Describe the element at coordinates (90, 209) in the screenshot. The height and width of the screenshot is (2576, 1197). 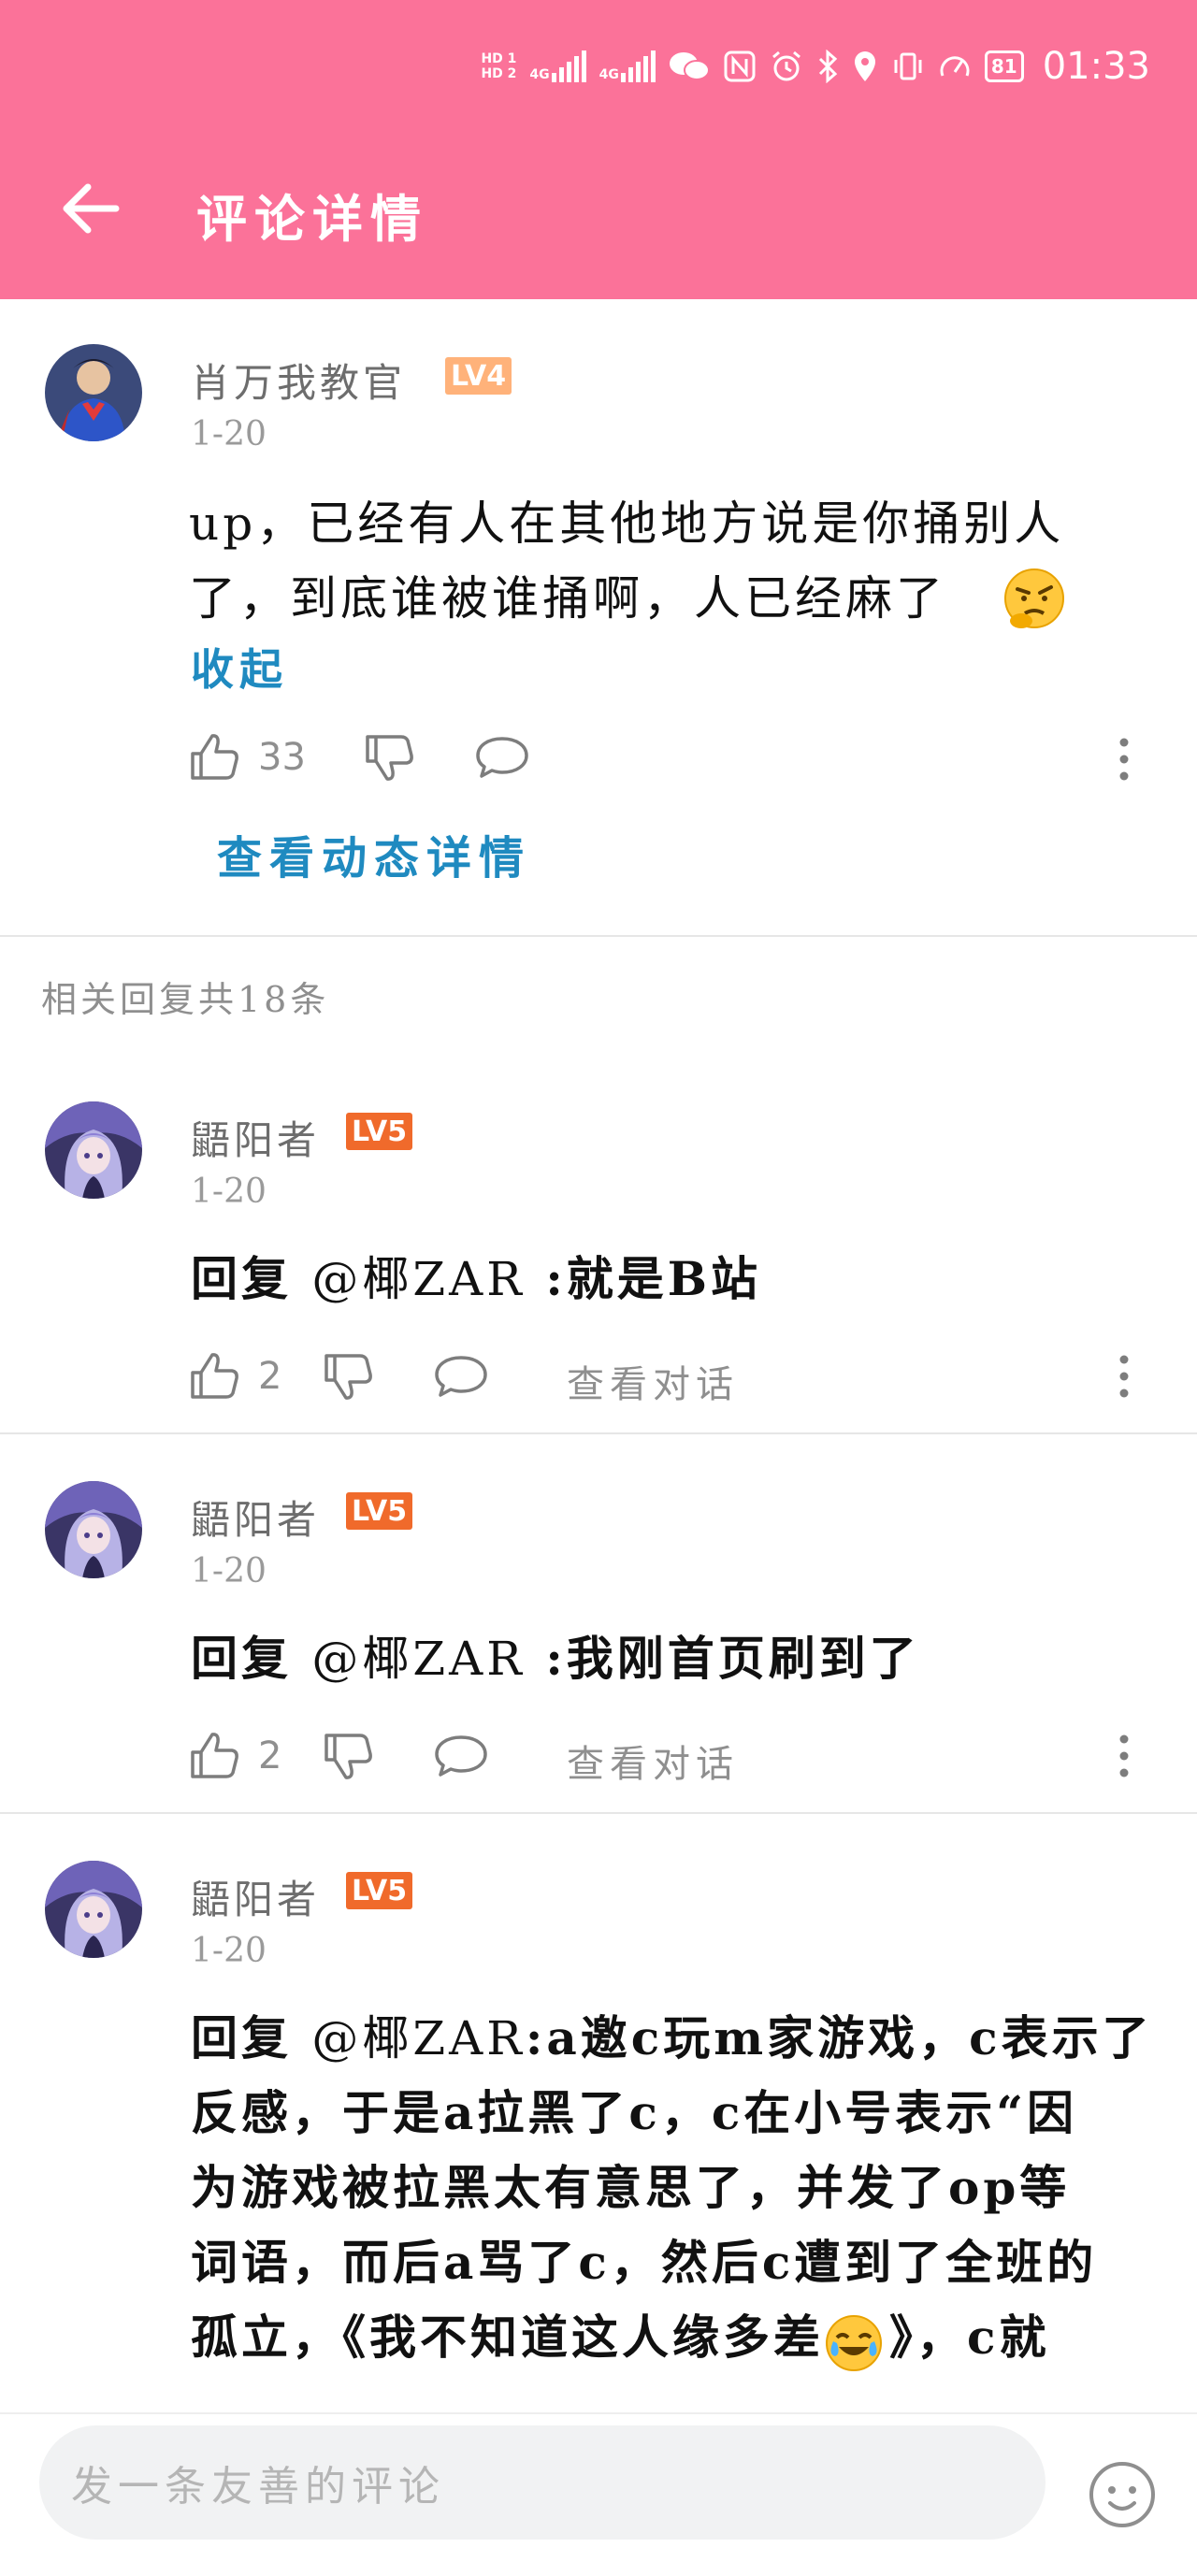
I see `back-arrow-icon` at that location.